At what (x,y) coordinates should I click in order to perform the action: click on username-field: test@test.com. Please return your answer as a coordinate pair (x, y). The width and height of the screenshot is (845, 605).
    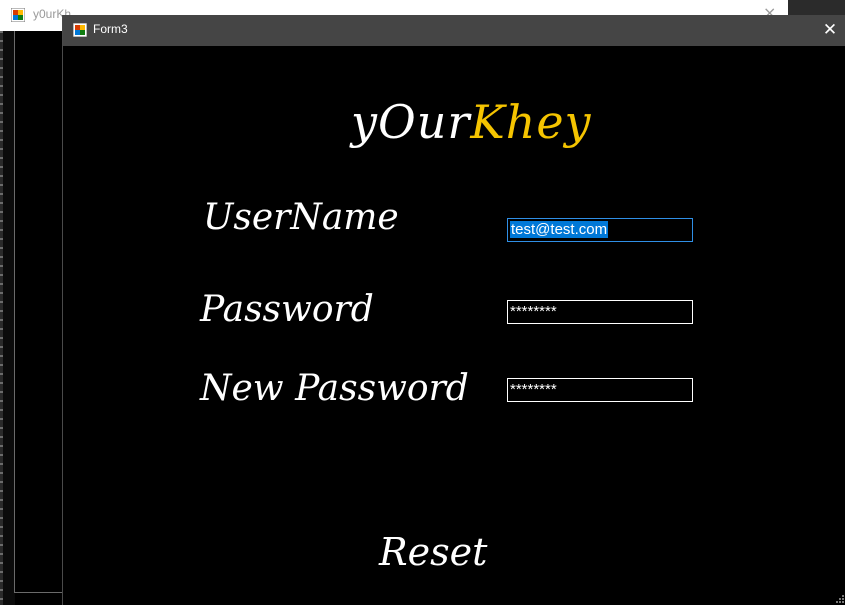
    Looking at the image, I should click on (600, 230).